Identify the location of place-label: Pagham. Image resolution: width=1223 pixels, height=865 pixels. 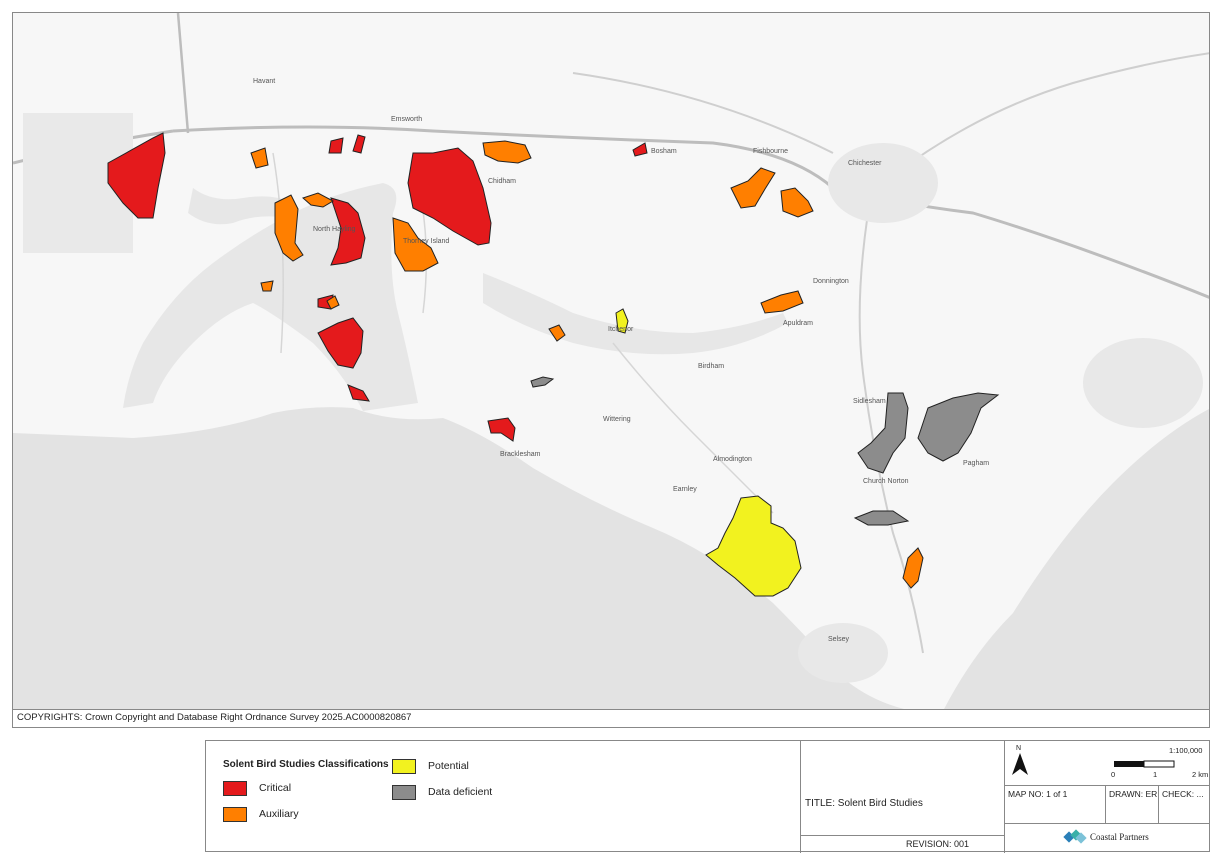
(976, 463).